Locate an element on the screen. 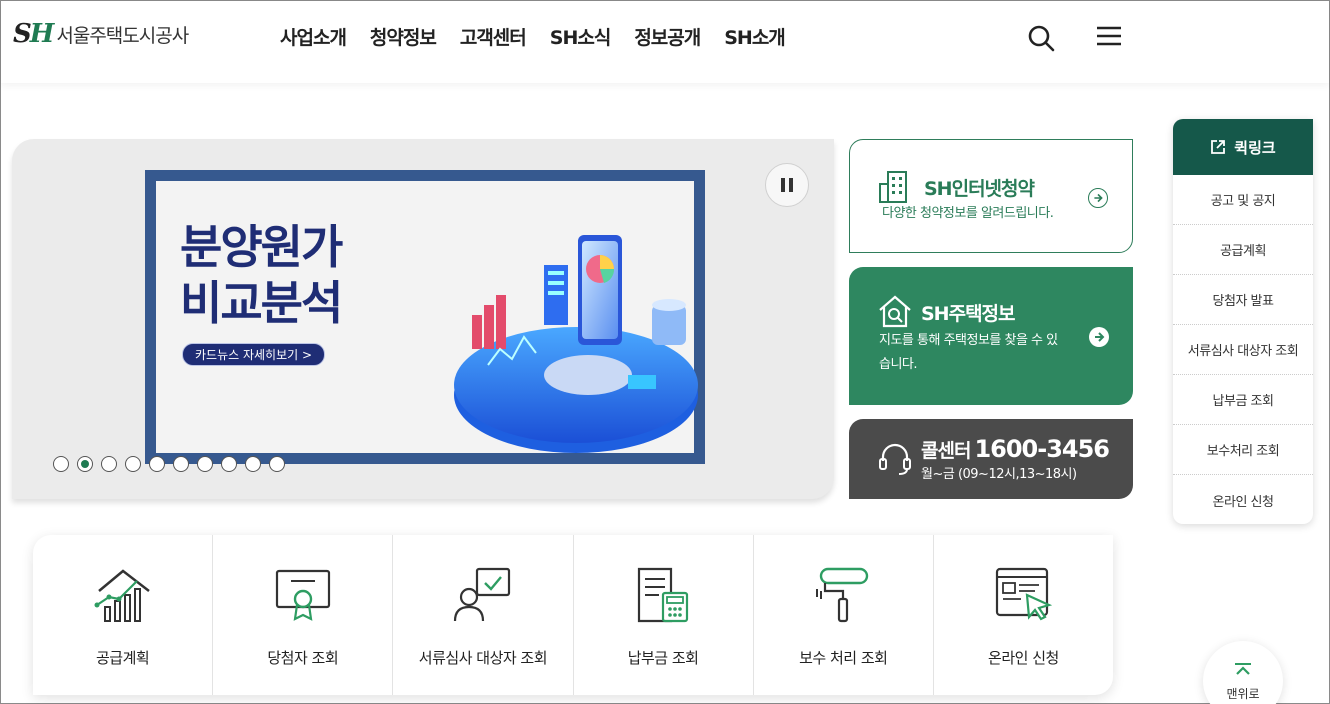 The width and height of the screenshot is (1330, 704). internet-subscription-card: SH인터넷청약 다양한 청약정보를 알려드립니다. is located at coordinates (991, 196).